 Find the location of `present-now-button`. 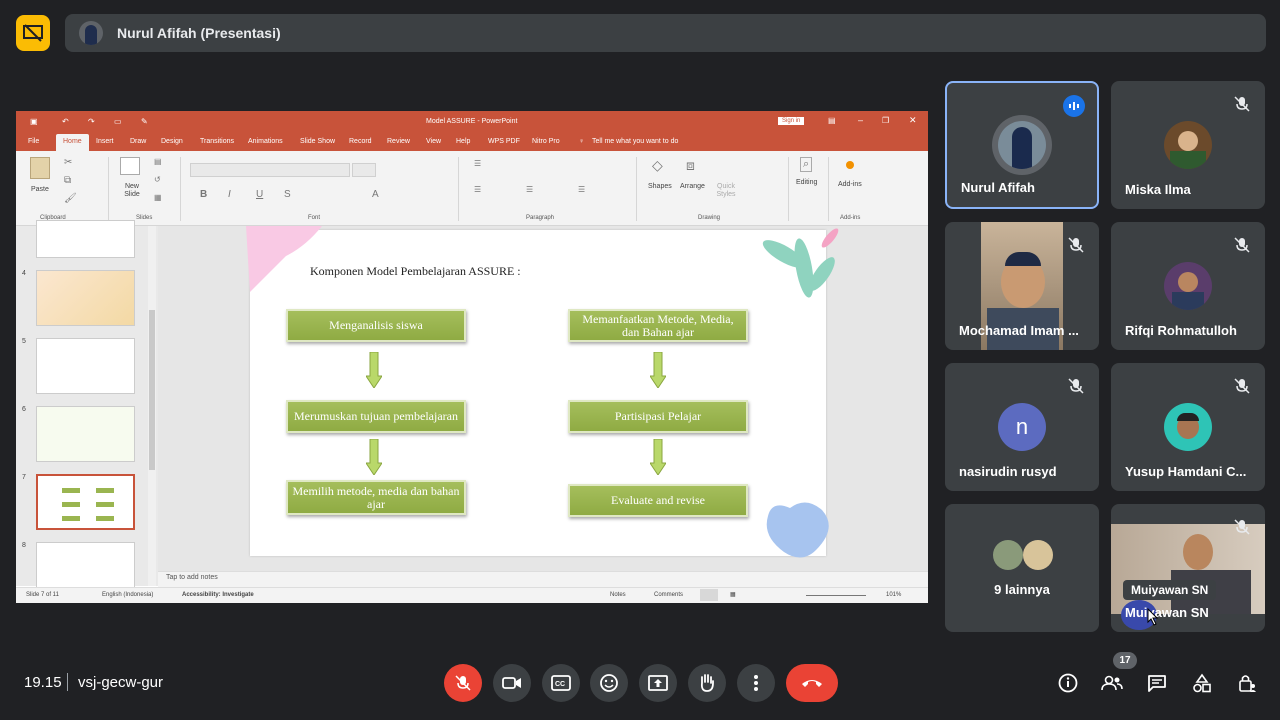

present-now-button is located at coordinates (658, 683).